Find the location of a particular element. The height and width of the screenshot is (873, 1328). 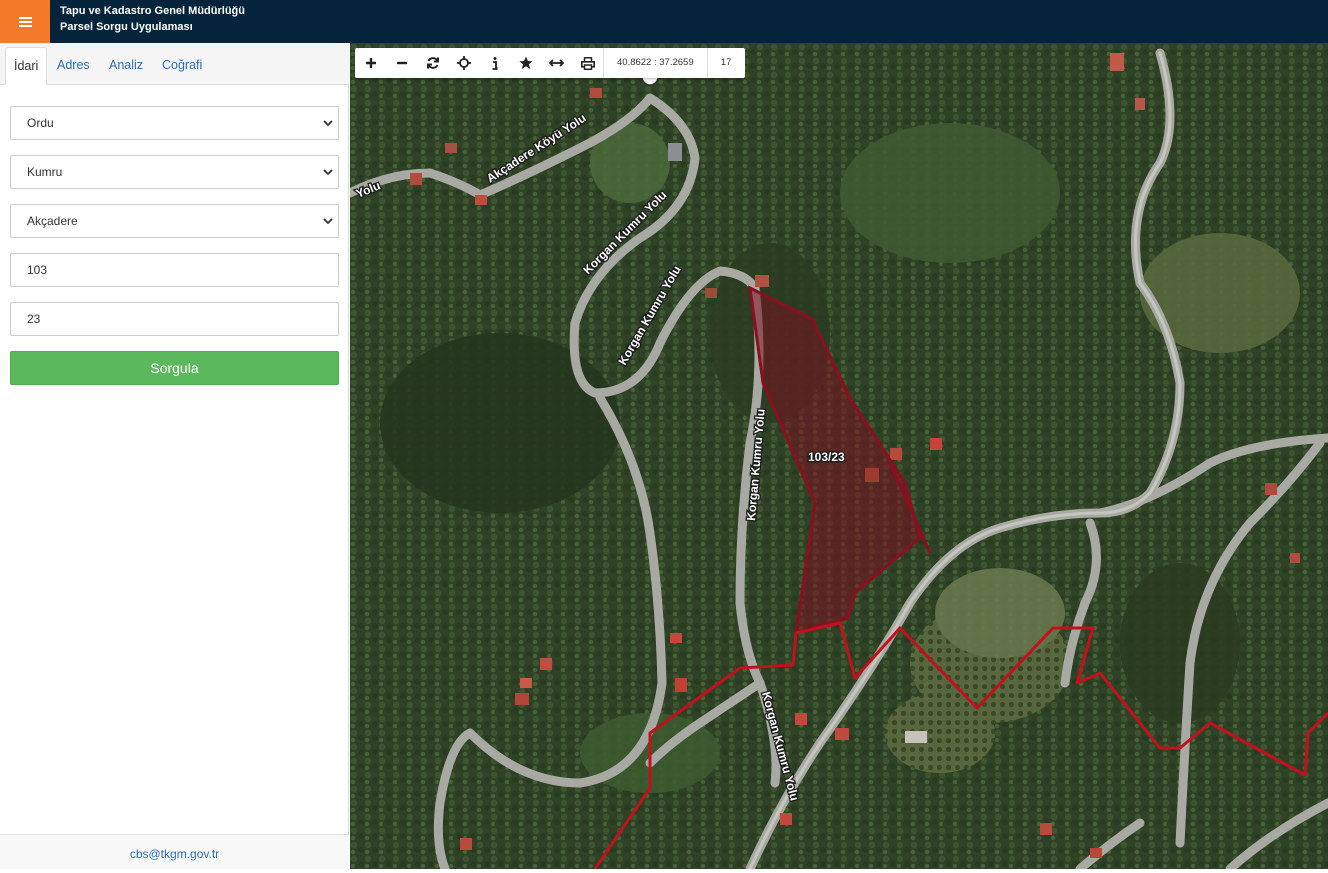

locate-icon is located at coordinates (463, 63).